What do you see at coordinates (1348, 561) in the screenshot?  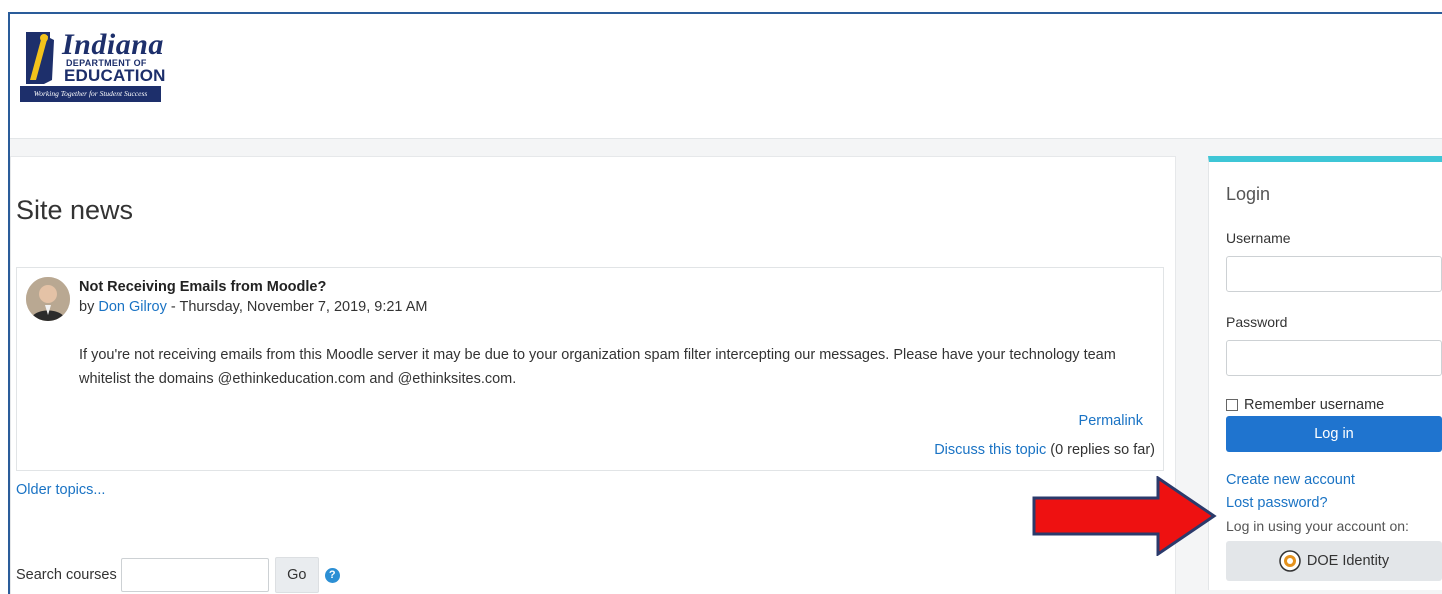 I see `doe-identity-label: DOE Identity` at bounding box center [1348, 561].